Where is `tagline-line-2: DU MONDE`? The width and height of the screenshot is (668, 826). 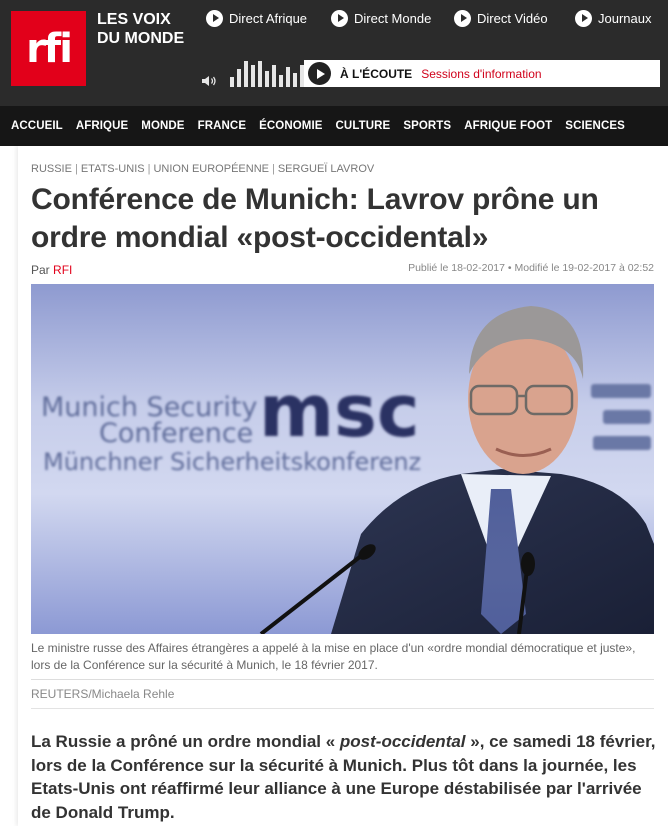 tagline-line-2: DU MONDE is located at coordinates (141, 38).